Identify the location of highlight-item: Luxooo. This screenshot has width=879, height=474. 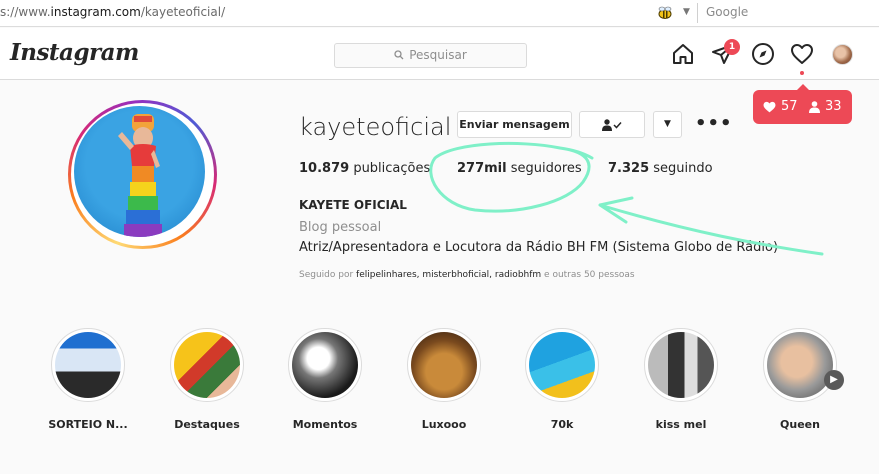
(444, 379).